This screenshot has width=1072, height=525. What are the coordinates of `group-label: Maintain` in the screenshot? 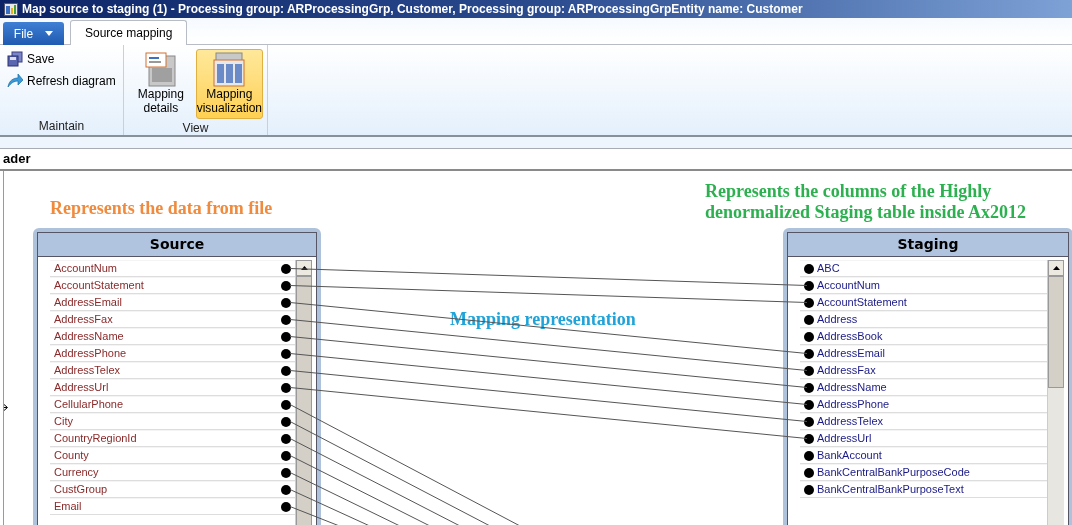 It's located at (61, 126).